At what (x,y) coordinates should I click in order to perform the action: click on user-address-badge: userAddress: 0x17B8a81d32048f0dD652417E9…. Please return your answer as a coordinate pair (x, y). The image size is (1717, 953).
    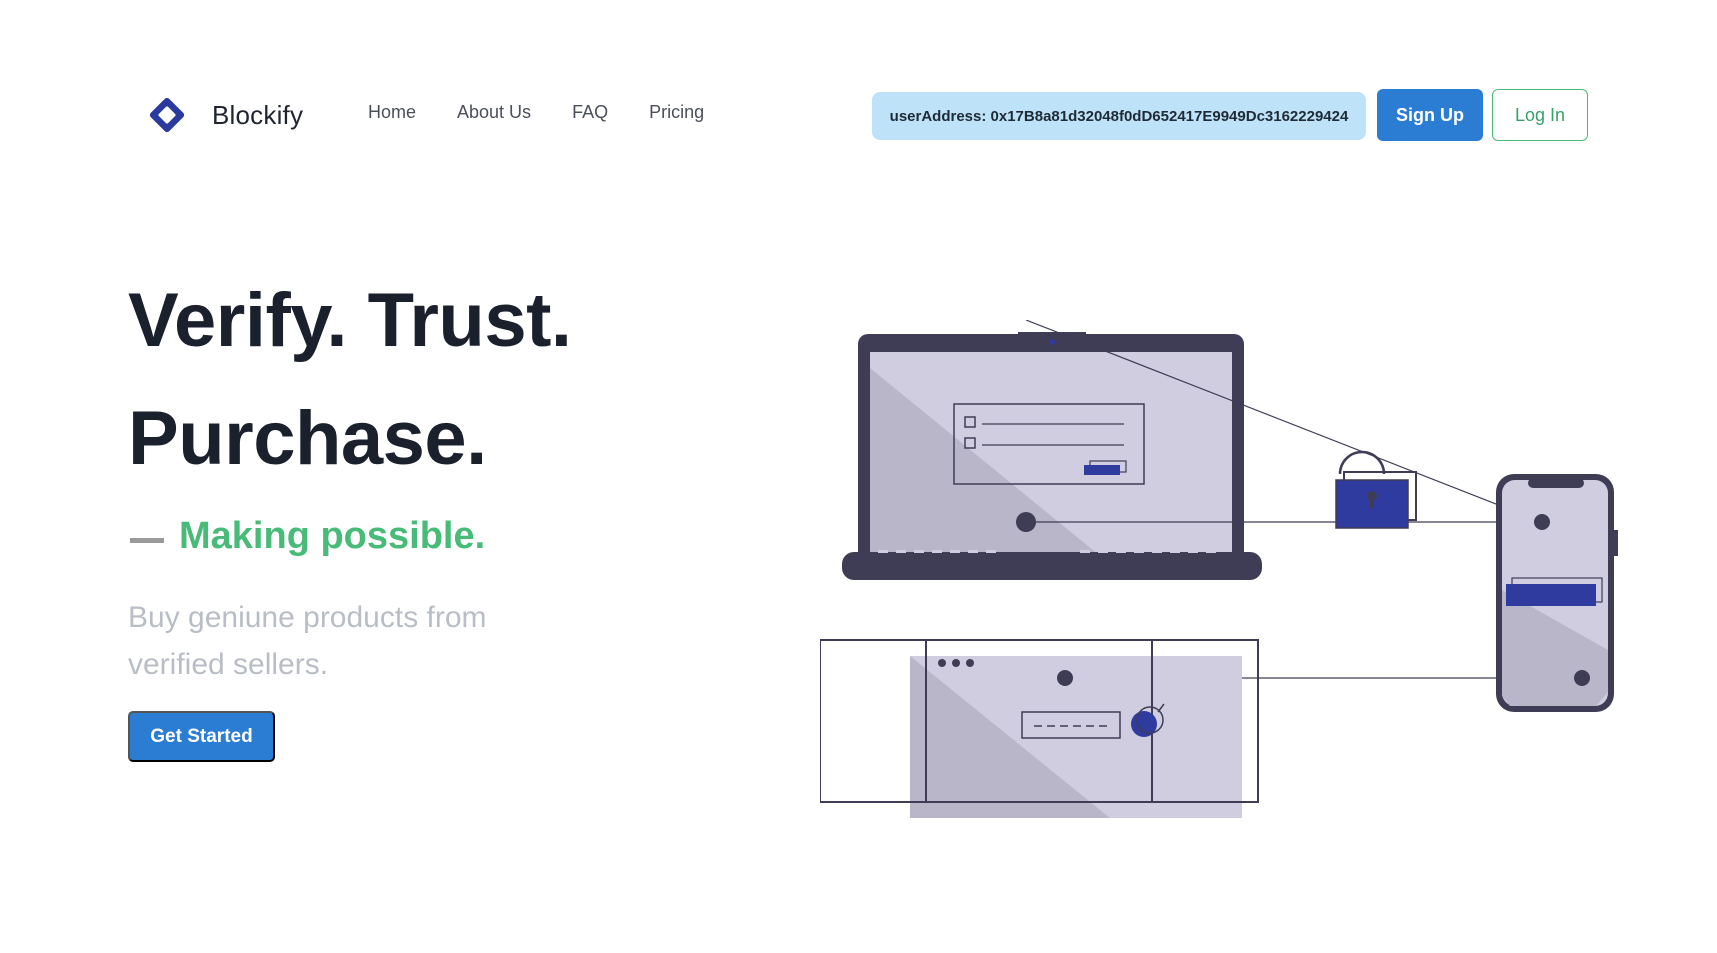
    Looking at the image, I should click on (1119, 116).